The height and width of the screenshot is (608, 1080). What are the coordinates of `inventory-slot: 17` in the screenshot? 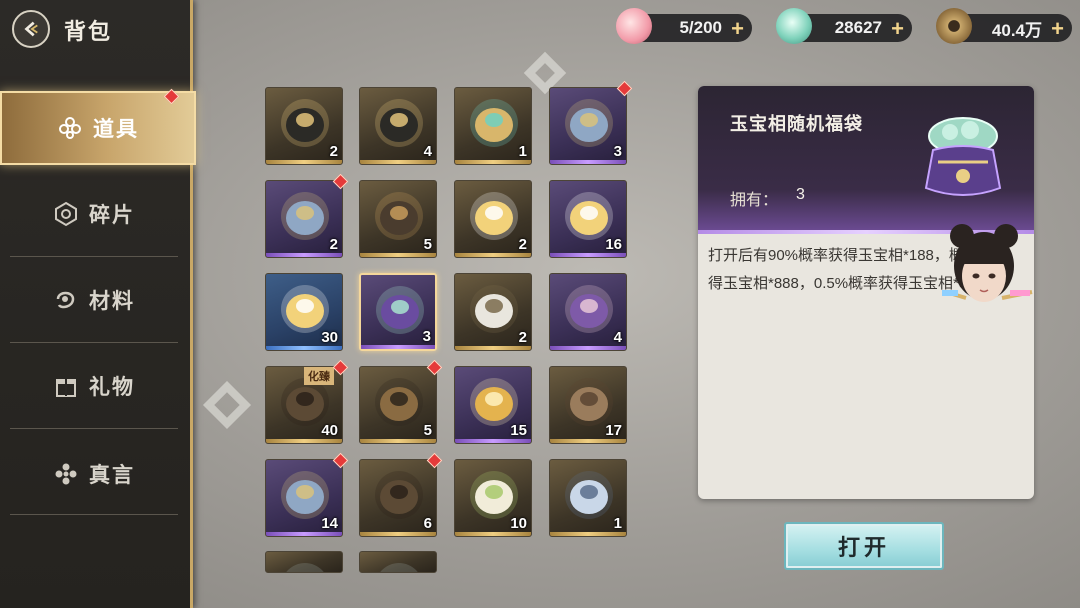 It's located at (588, 405).